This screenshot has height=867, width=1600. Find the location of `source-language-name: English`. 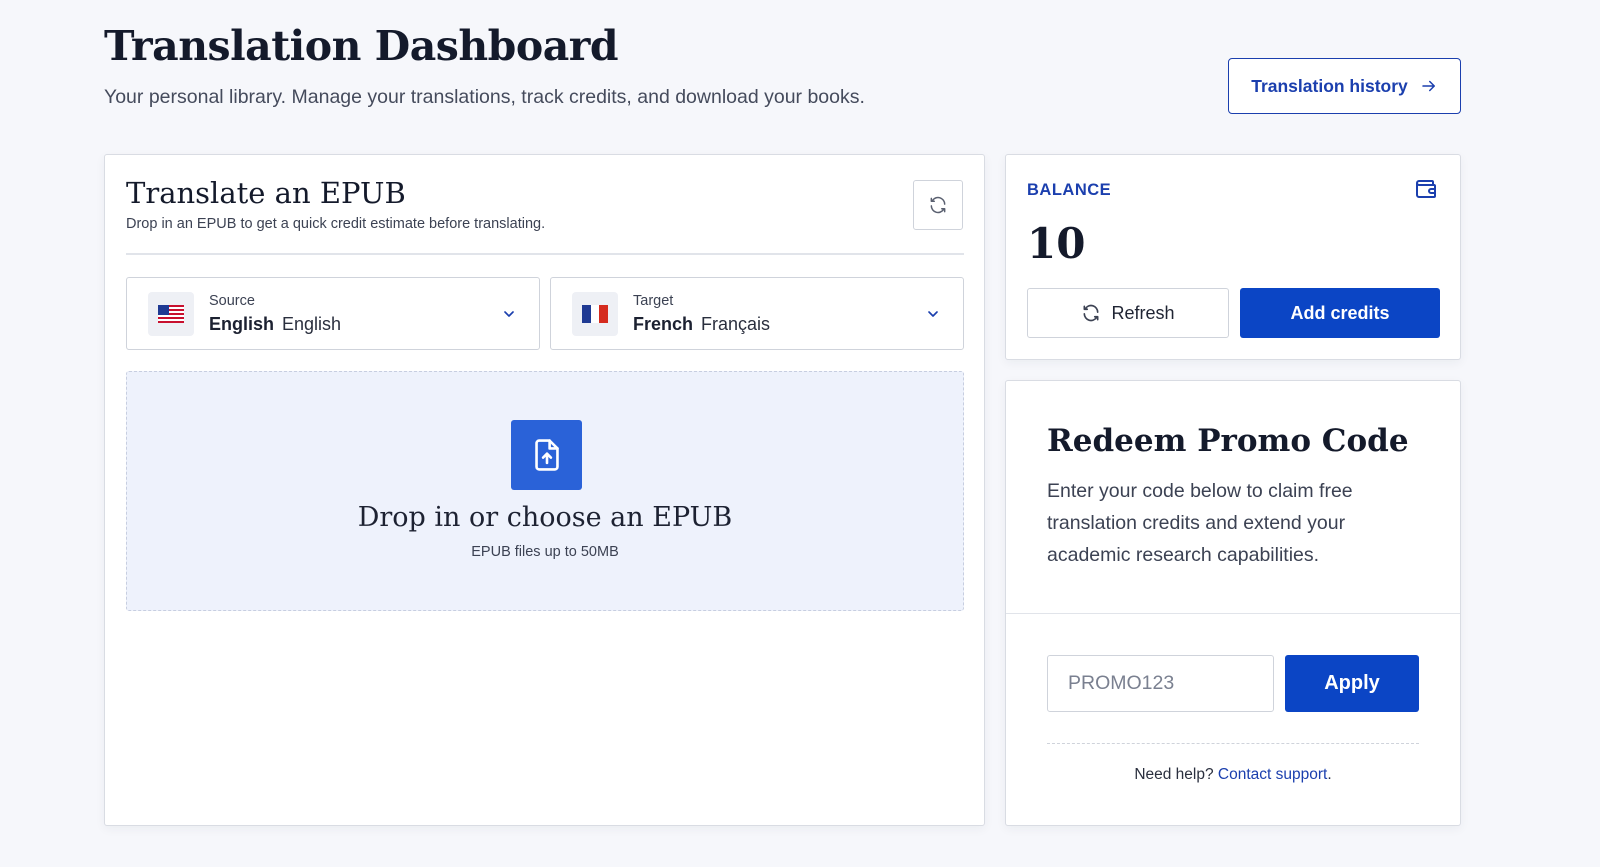

source-language-name: English is located at coordinates (242, 324).